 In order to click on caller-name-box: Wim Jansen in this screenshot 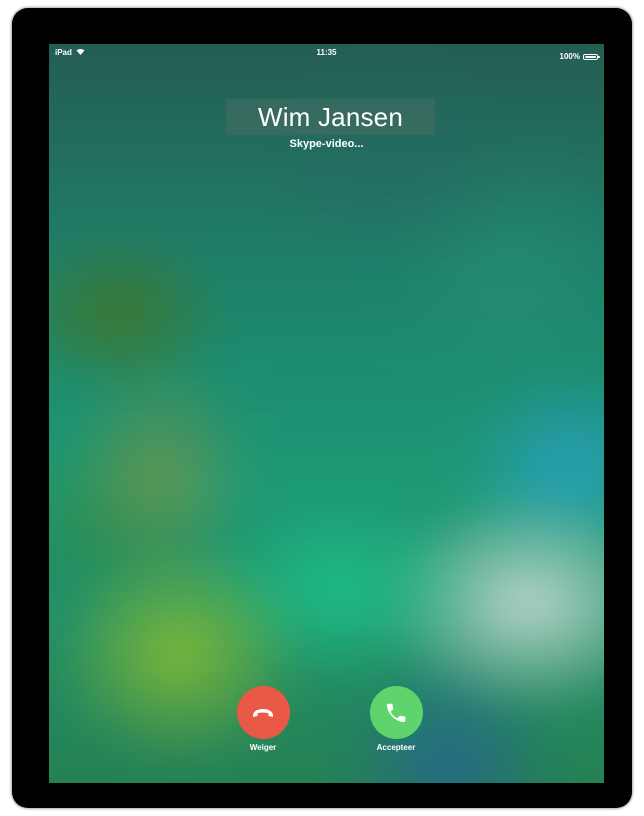, I will do `click(330, 117)`.